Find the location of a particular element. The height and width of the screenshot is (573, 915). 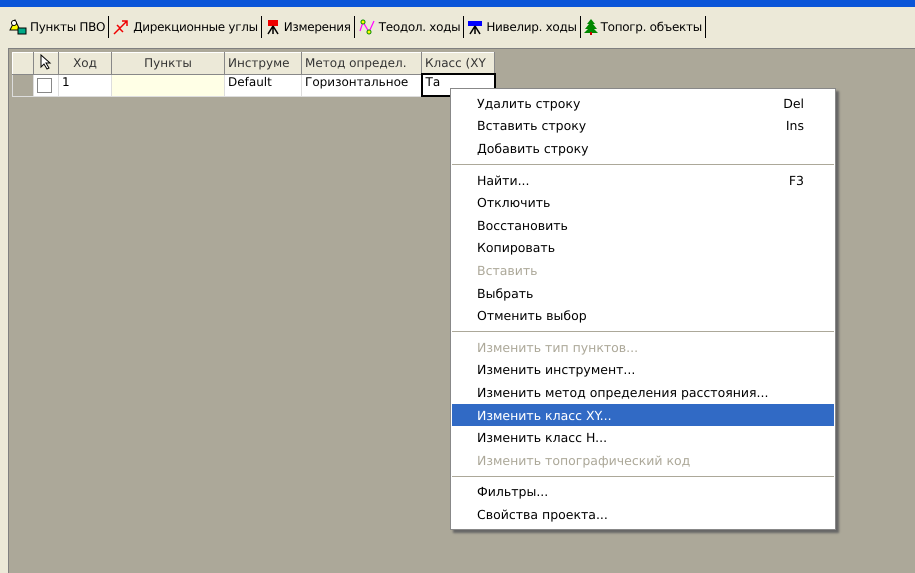

tab: Нивелир. ходы is located at coordinates (522, 27).